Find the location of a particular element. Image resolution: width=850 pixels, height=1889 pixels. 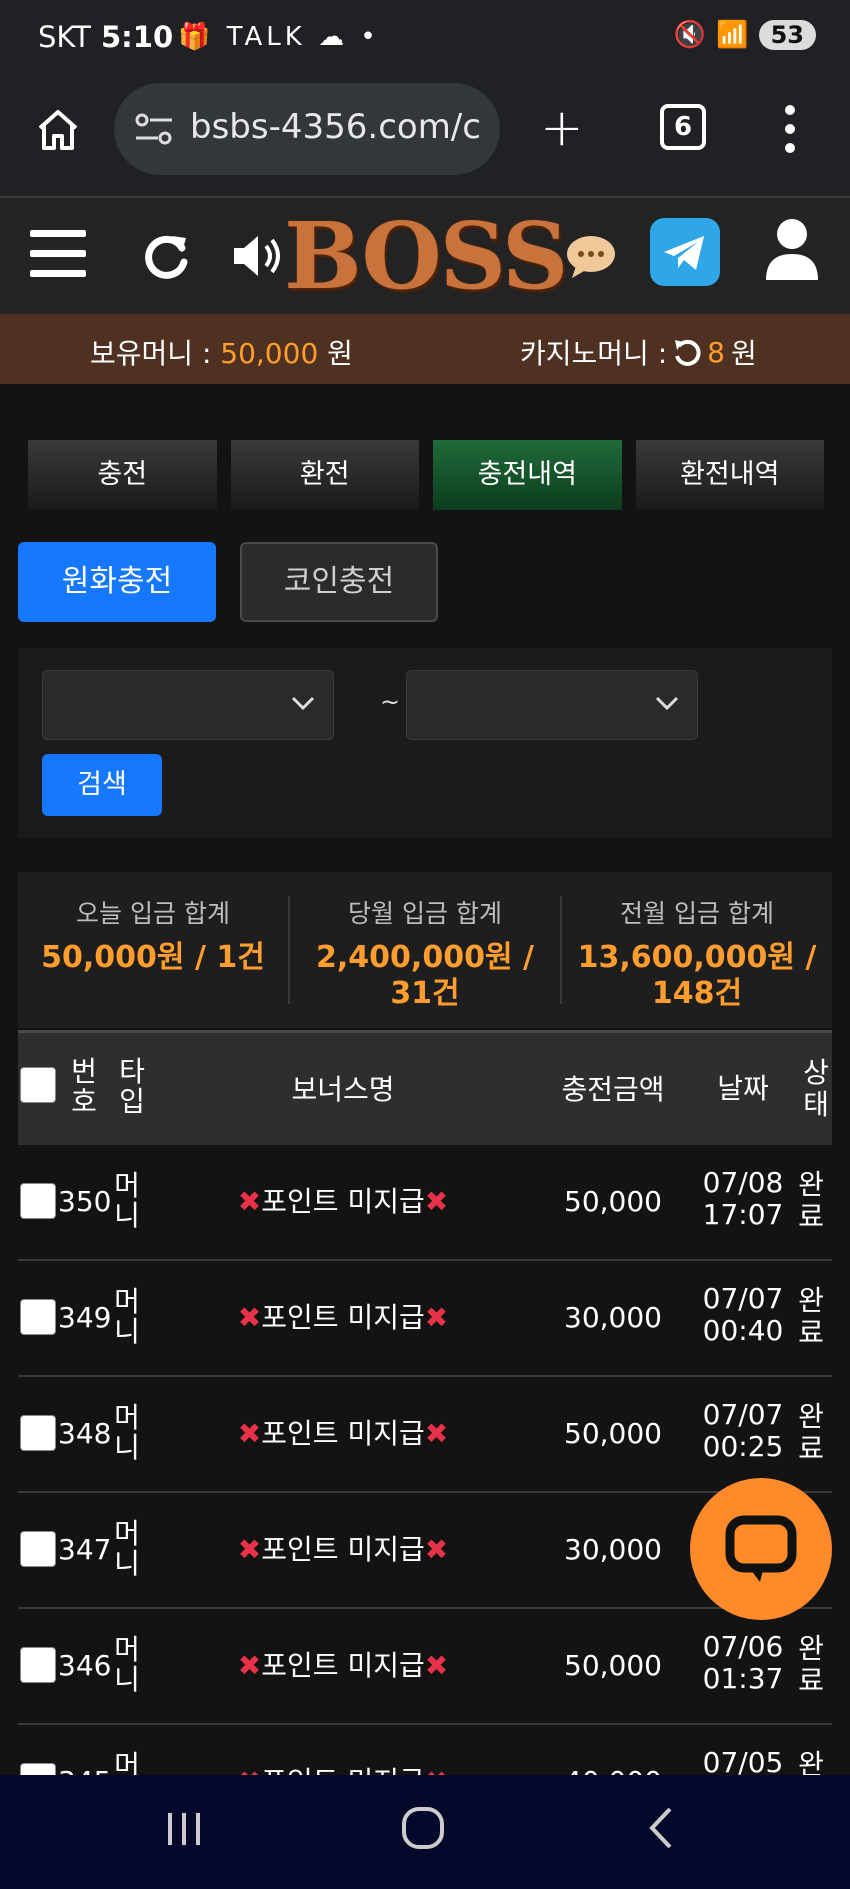

casino-money: 카지노머니 : 8 원 is located at coordinates (638, 352).